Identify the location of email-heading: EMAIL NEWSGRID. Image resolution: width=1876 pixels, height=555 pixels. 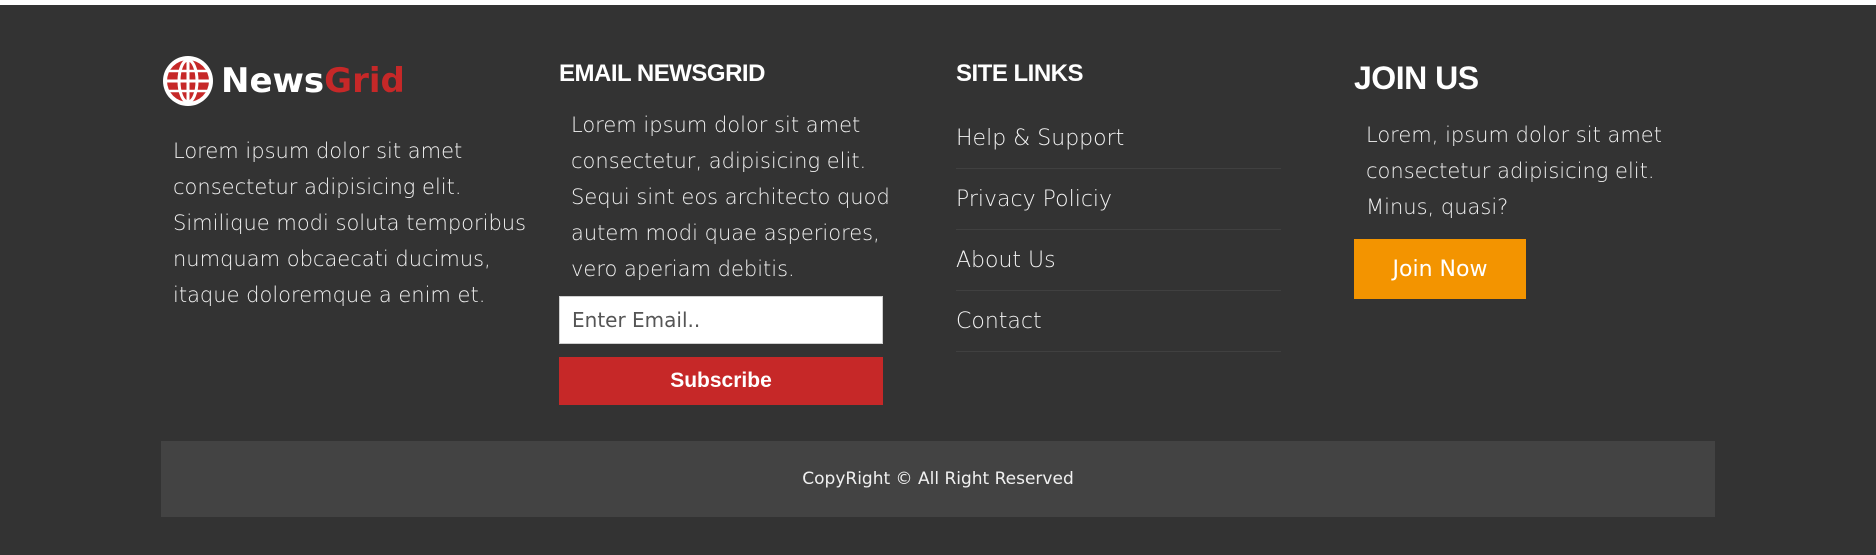
(662, 73).